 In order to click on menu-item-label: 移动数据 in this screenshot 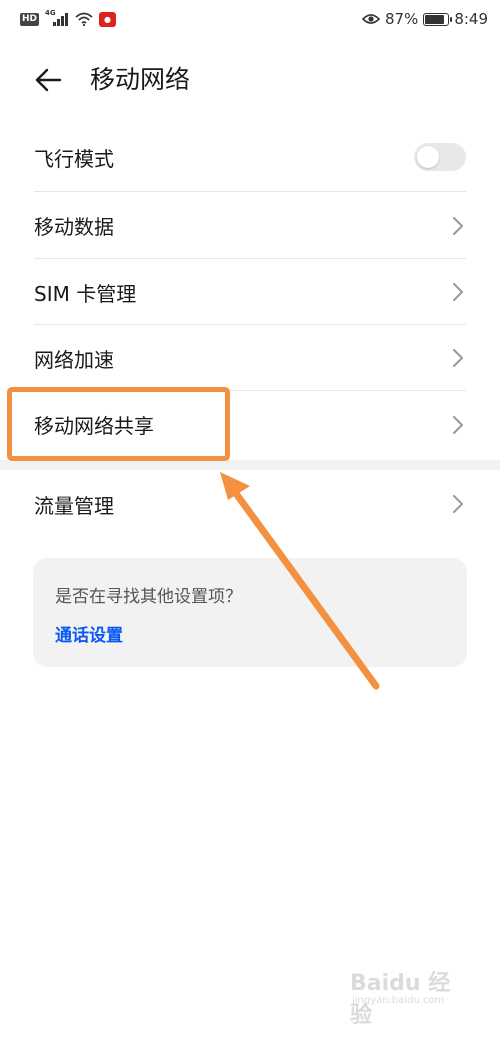, I will do `click(74, 227)`.